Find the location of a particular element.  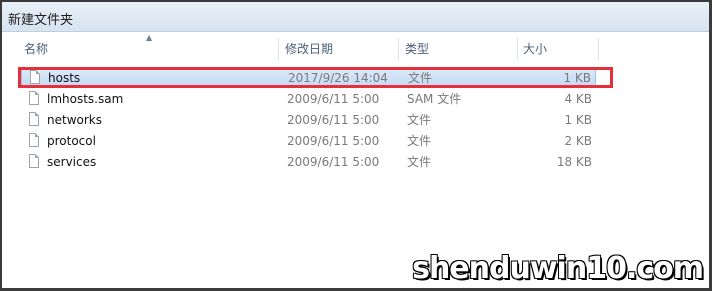

file-name: protocol is located at coordinates (71, 141).